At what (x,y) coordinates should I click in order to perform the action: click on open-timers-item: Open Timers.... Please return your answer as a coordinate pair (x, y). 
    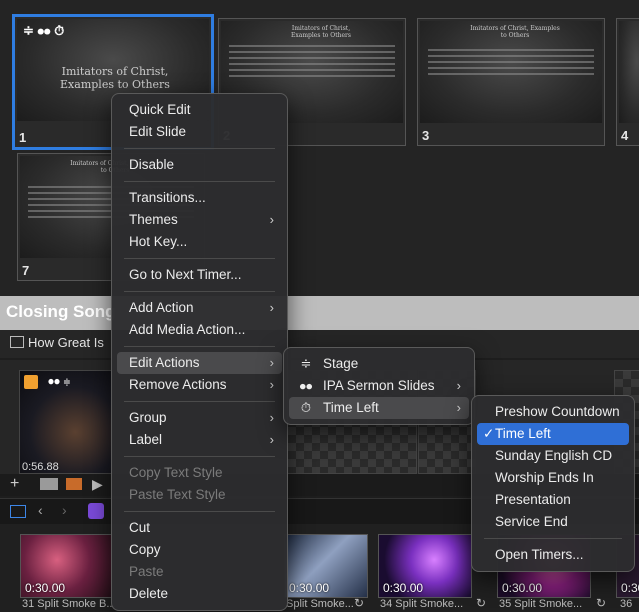
    Looking at the image, I should click on (553, 555).